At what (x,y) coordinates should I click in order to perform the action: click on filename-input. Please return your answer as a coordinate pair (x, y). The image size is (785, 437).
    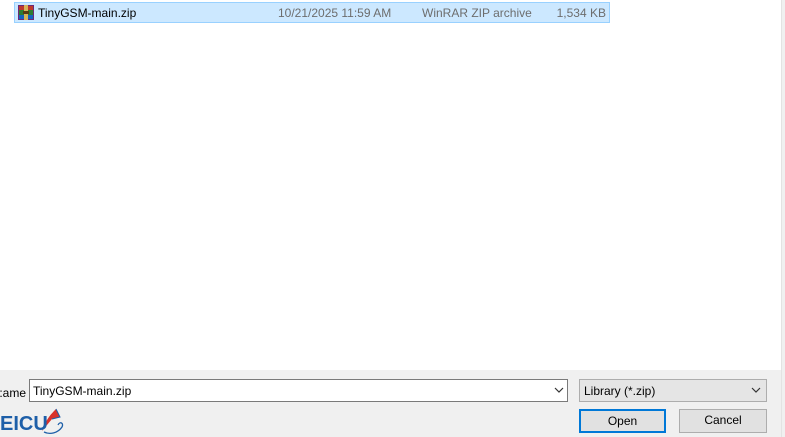
    Looking at the image, I should click on (285, 390).